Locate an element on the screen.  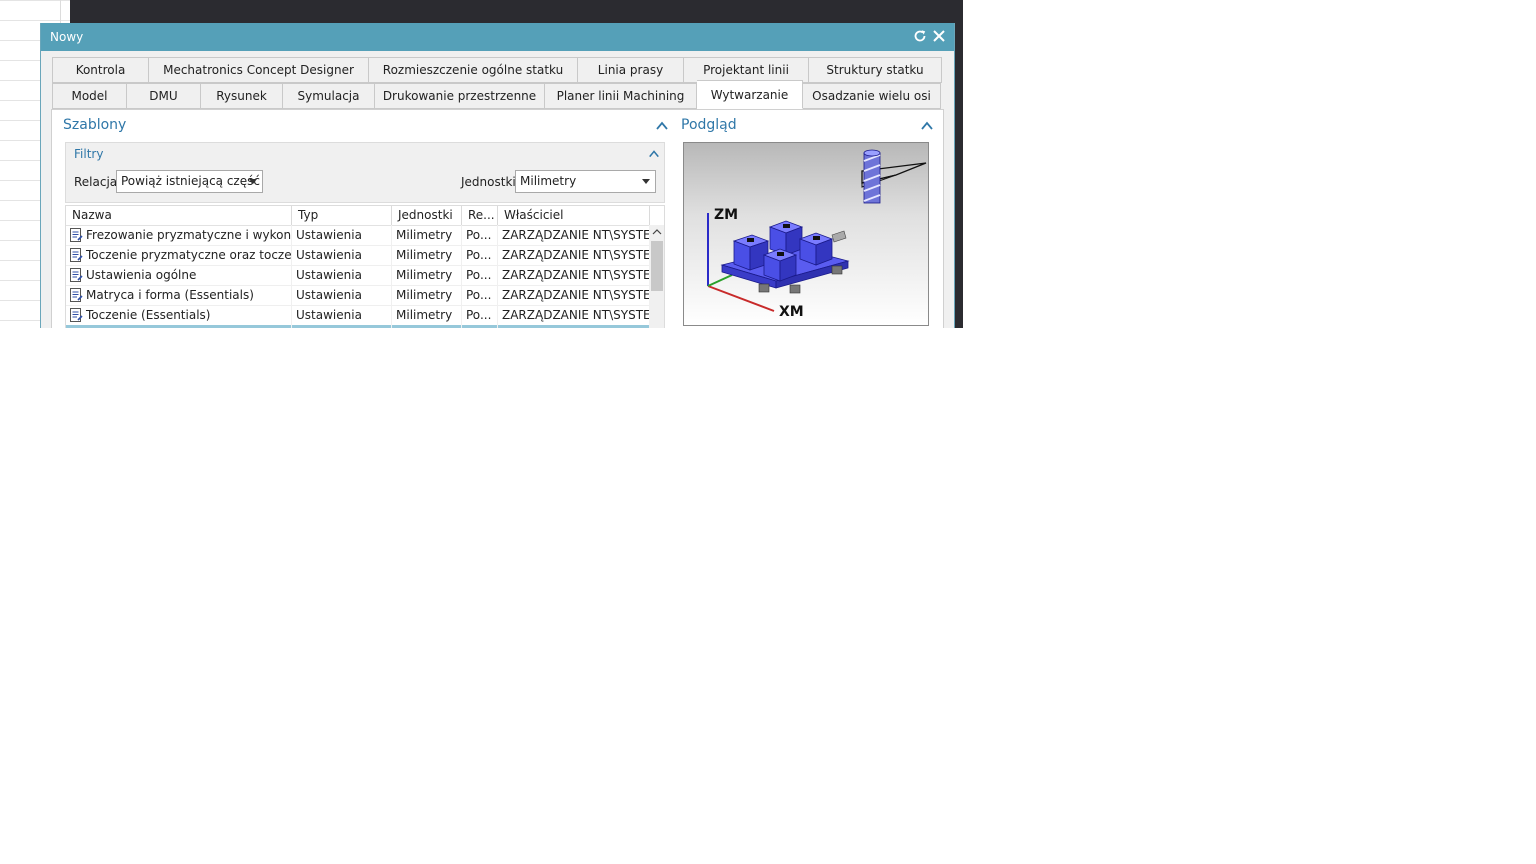
collapse-templates-chevron-up-icon is located at coordinates (662, 126).